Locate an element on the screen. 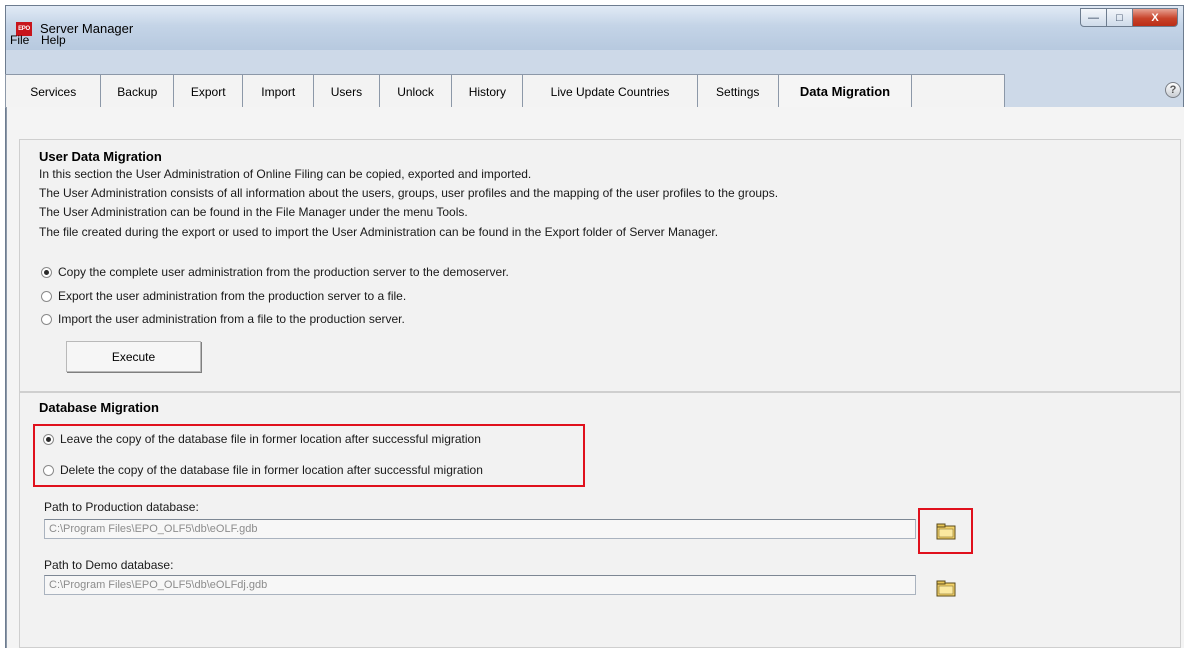 The width and height of the screenshot is (1189, 648). minimize-button: — is located at coordinates (1093, 17).